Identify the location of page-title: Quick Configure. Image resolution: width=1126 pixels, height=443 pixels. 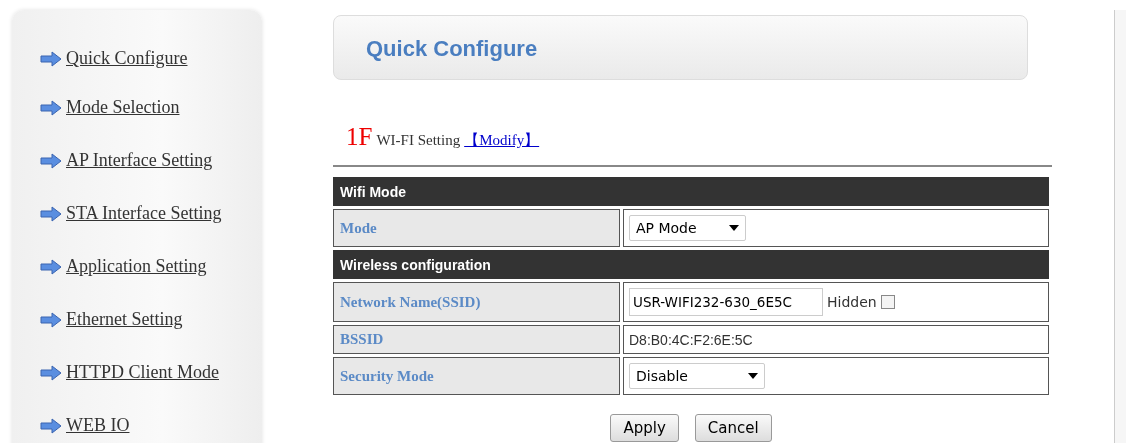
(452, 48).